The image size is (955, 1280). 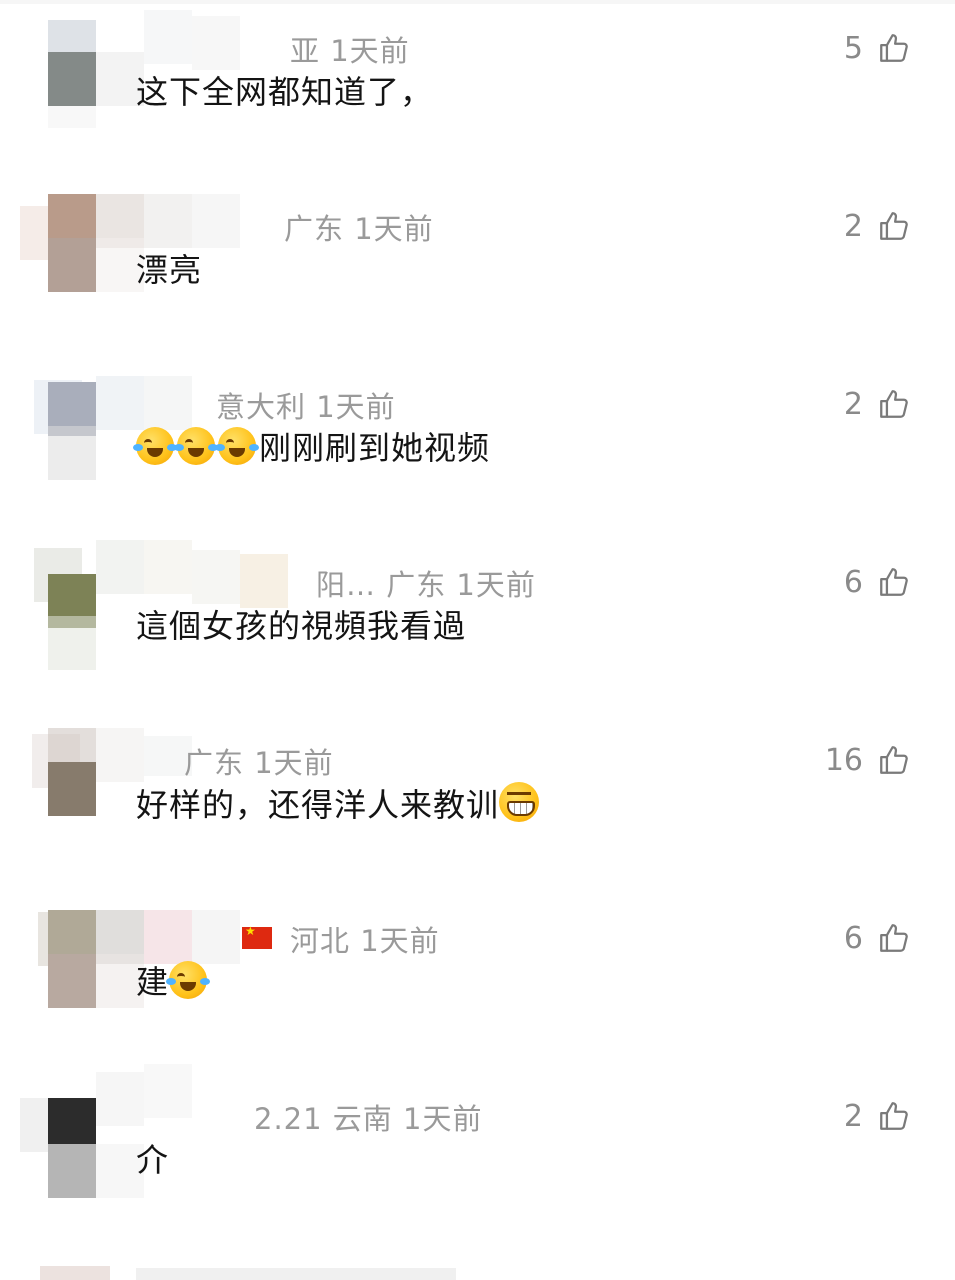 What do you see at coordinates (853, 48) in the screenshot?
I see `like-count: 5` at bounding box center [853, 48].